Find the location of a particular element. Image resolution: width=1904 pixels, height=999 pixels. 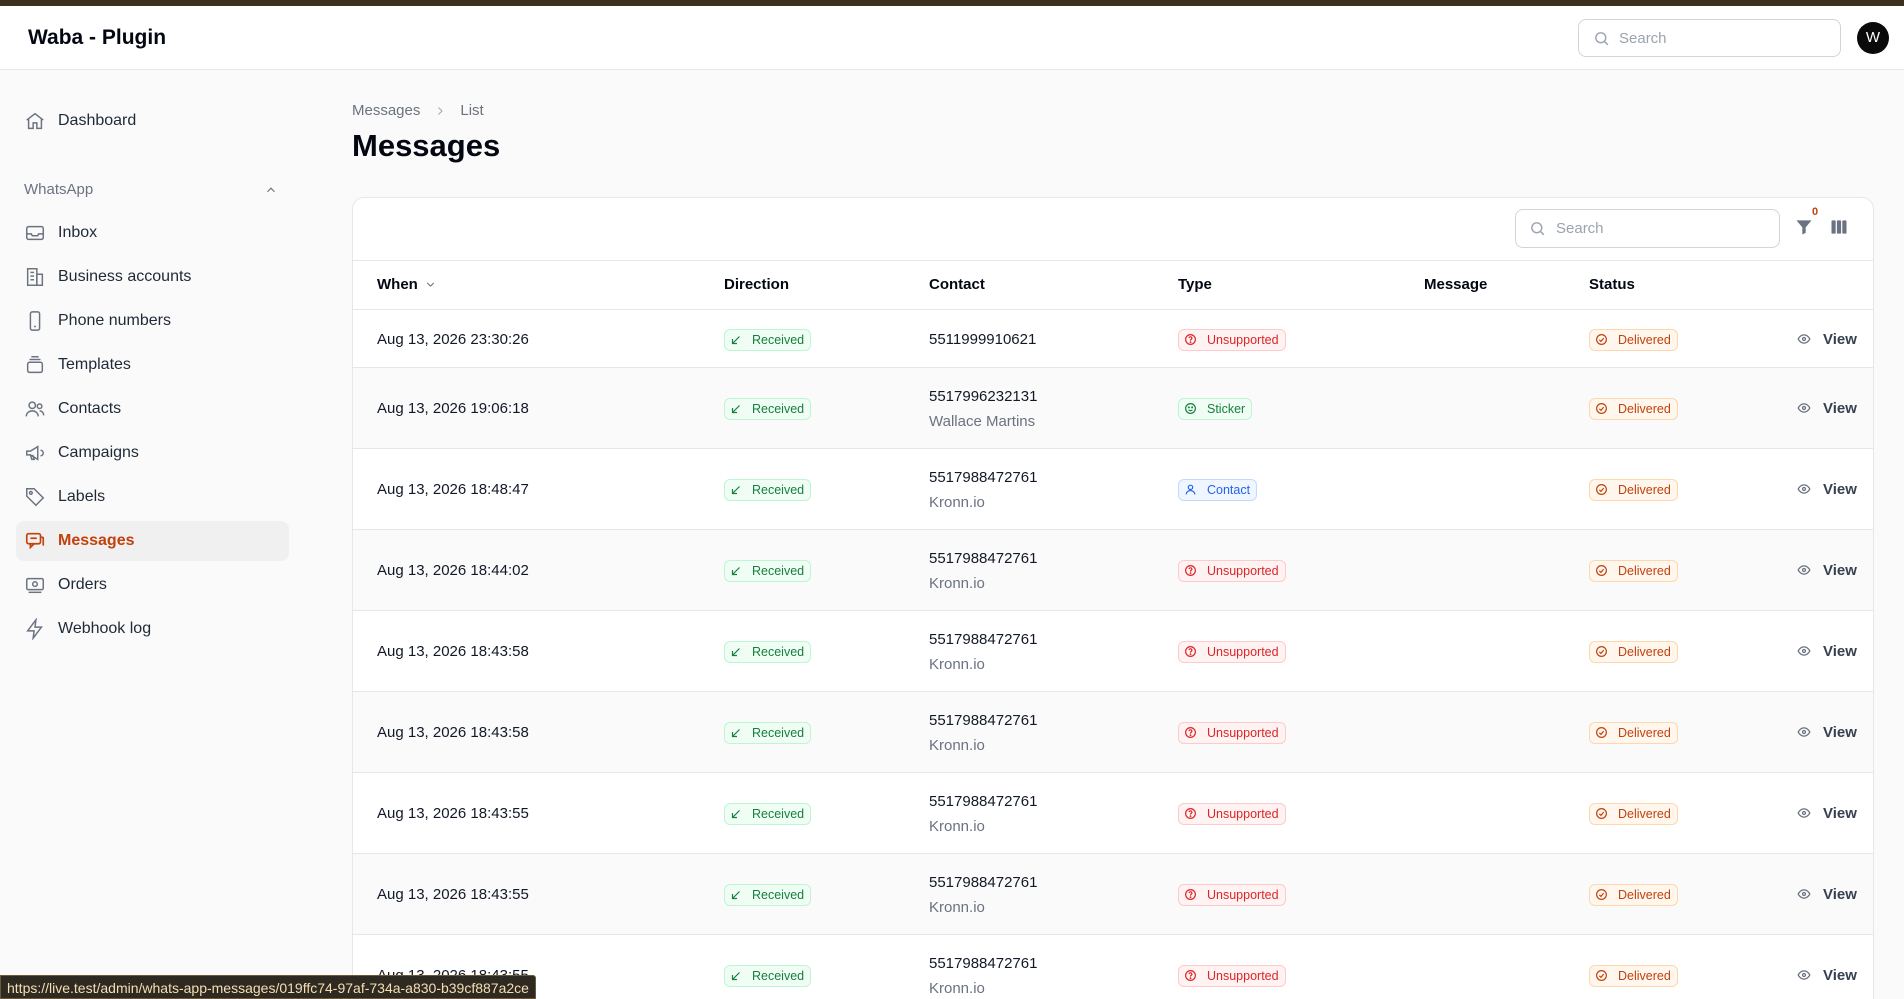

sidebar-item-business-accounts: Business accounts is located at coordinates (152, 277).